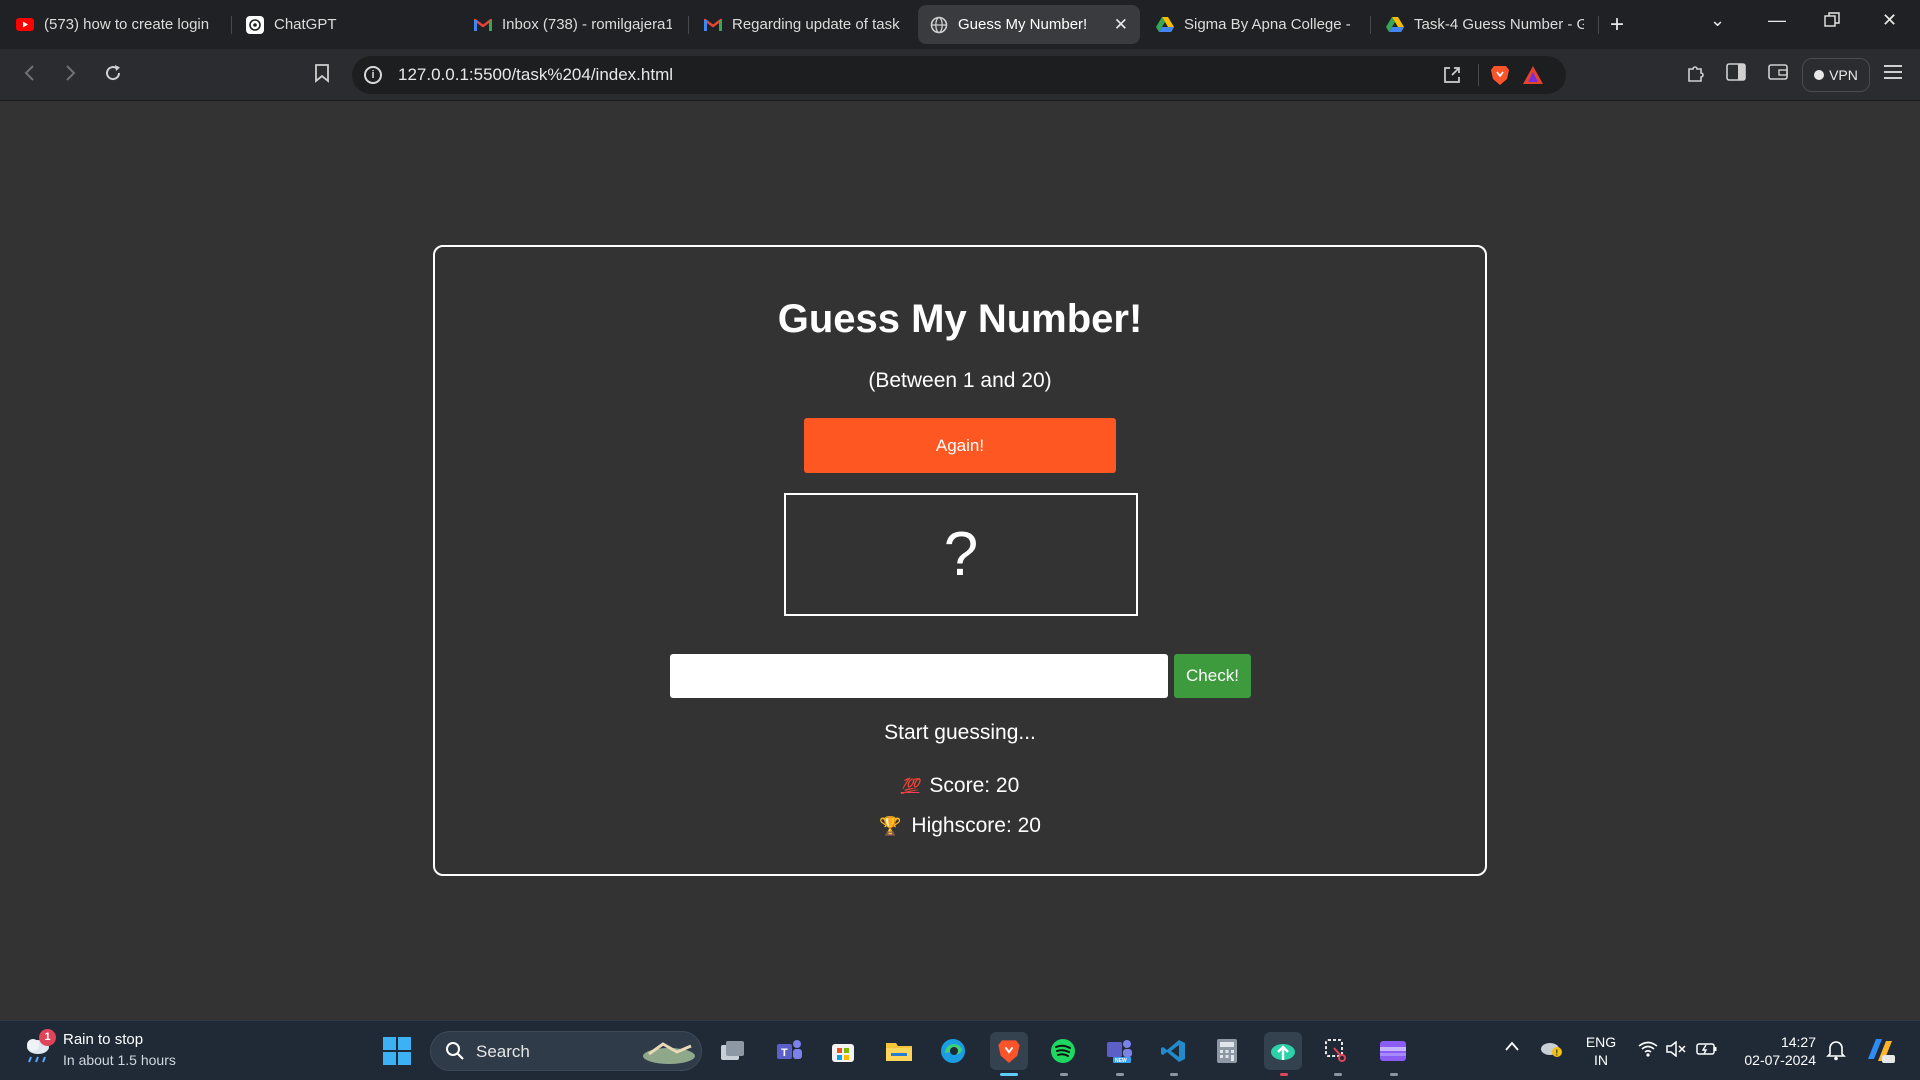 Image resolution: width=1920 pixels, height=1080 pixels. What do you see at coordinates (959, 75) in the screenshot?
I see `address-bar: i 127.0.0.1:5500/task%204/index.html` at bounding box center [959, 75].